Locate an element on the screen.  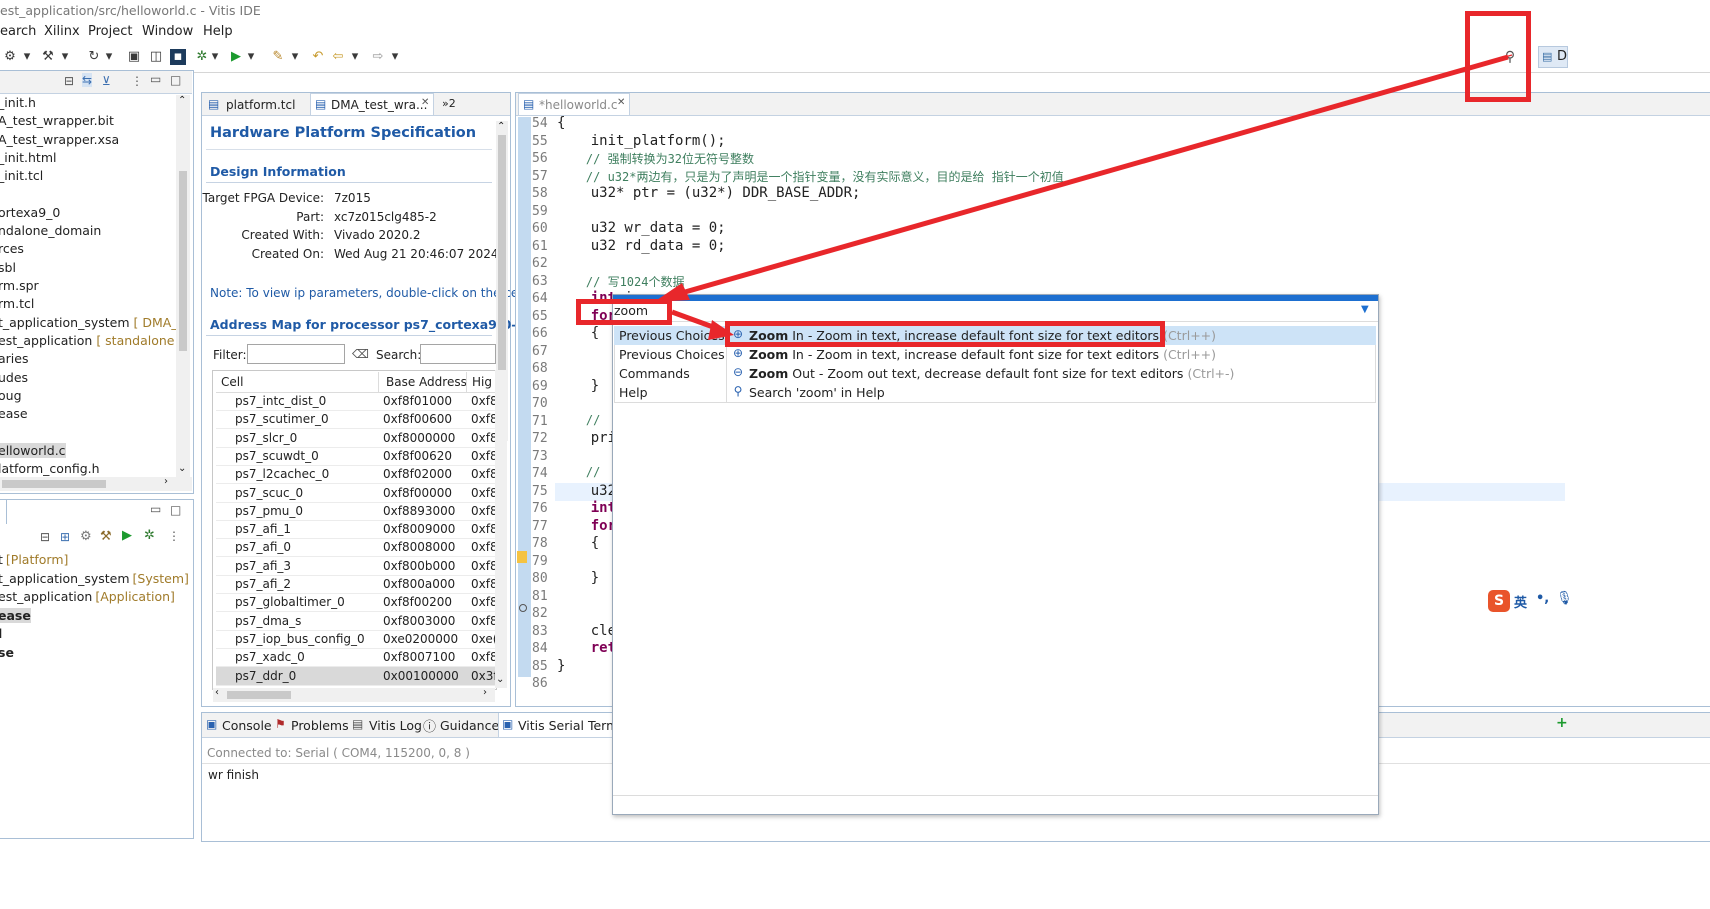
annotation-zoom-in-box is located at coordinates (945, 334).